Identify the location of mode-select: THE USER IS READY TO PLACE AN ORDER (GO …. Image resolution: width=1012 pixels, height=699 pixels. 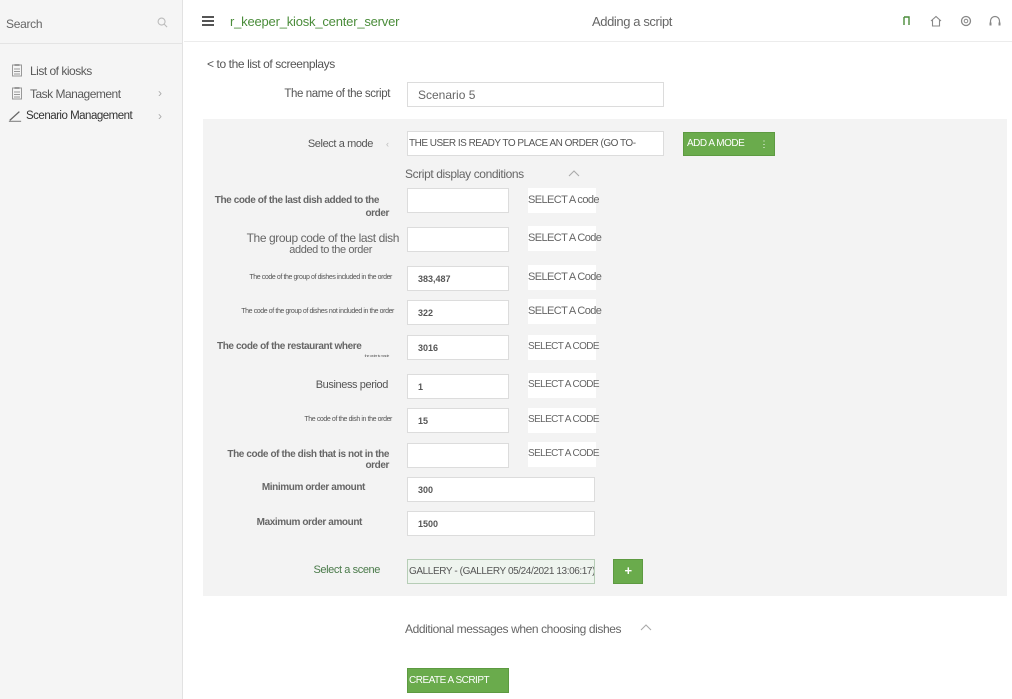
(535, 143).